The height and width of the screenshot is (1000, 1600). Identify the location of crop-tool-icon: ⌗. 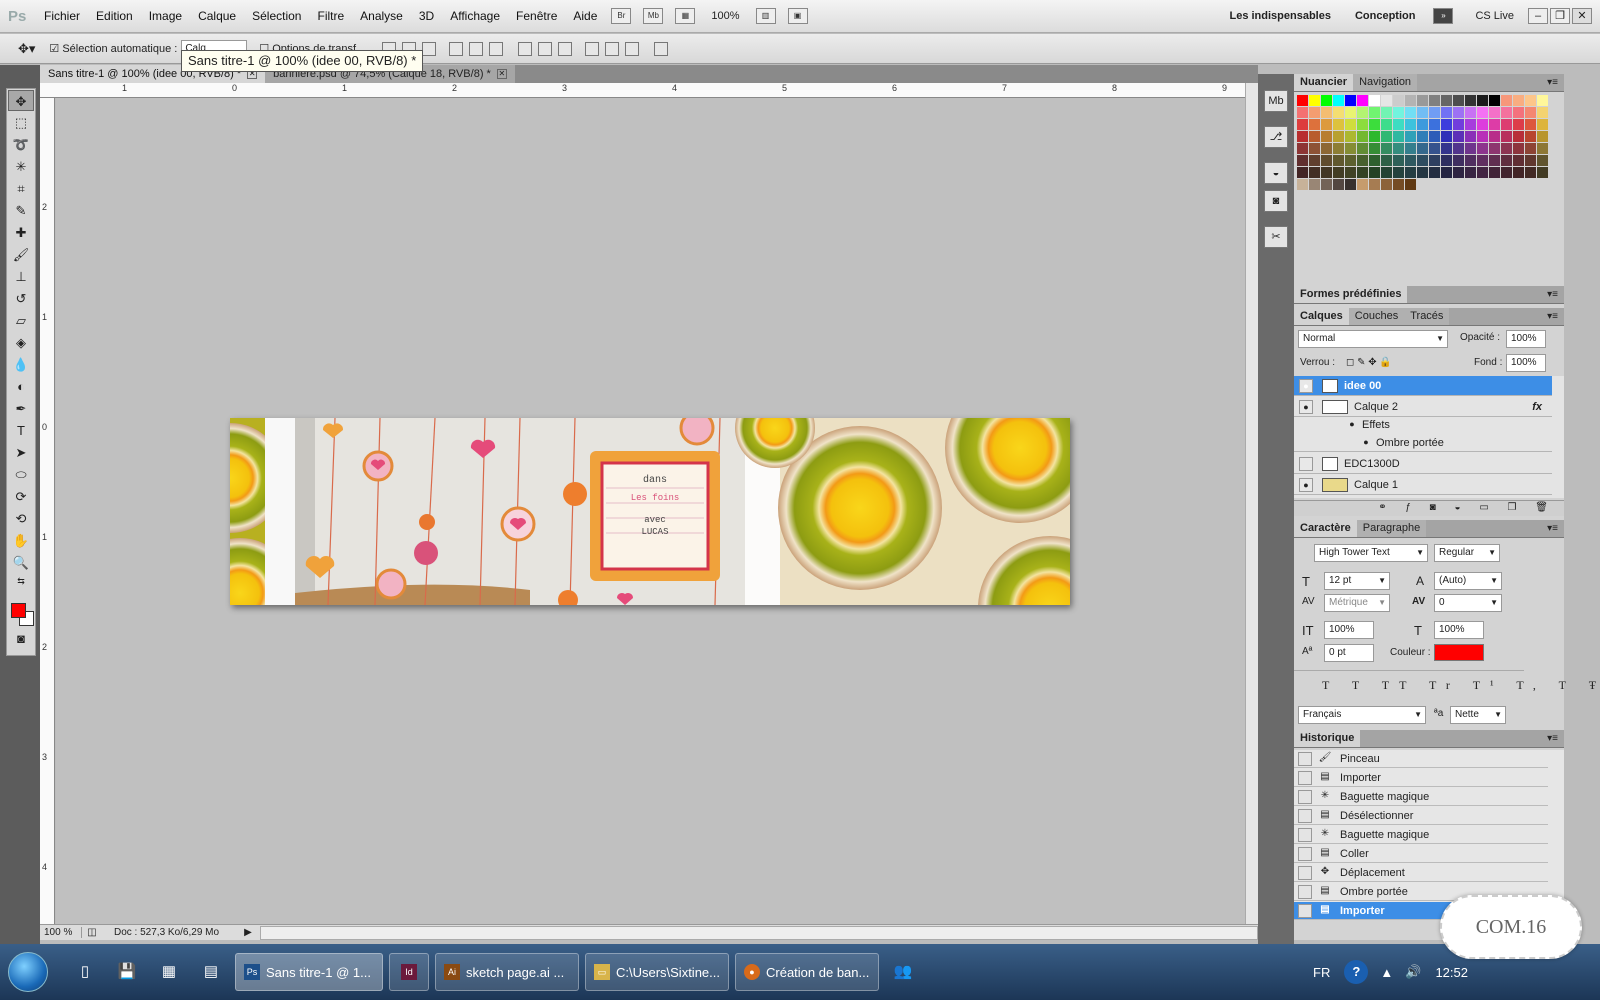
(21, 188).